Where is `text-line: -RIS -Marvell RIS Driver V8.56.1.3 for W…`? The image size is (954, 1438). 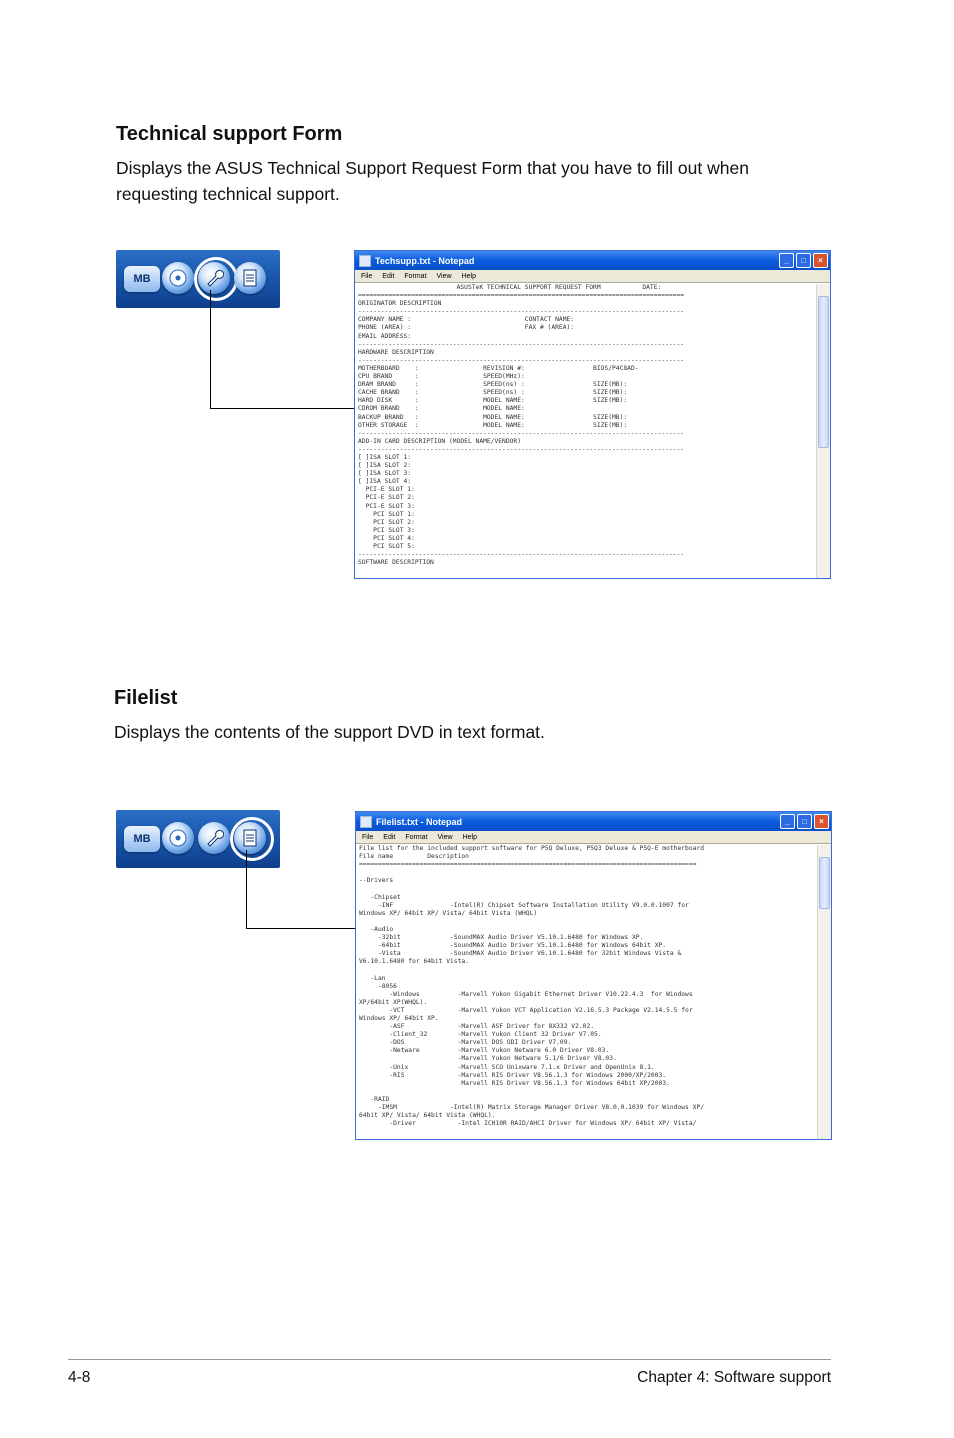
text-line: -RIS -Marvell RIS Driver V8.56.1.3 for W… is located at coordinates (513, 1075).